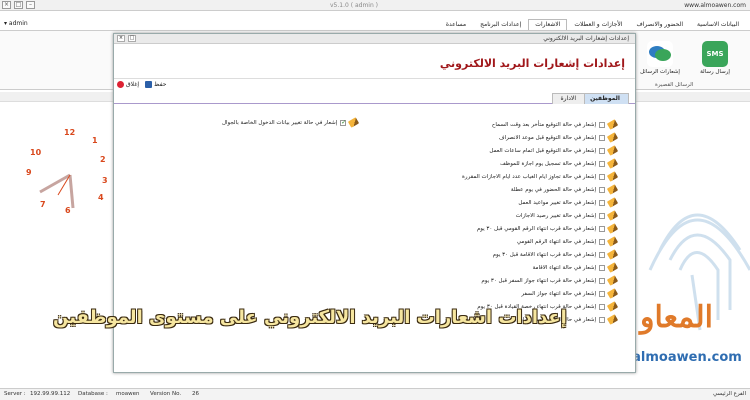 This screenshot has width=750, height=400. I want to click on list-item: إشعار في حالة انتهاء الرقم القومي, so click(468, 241).